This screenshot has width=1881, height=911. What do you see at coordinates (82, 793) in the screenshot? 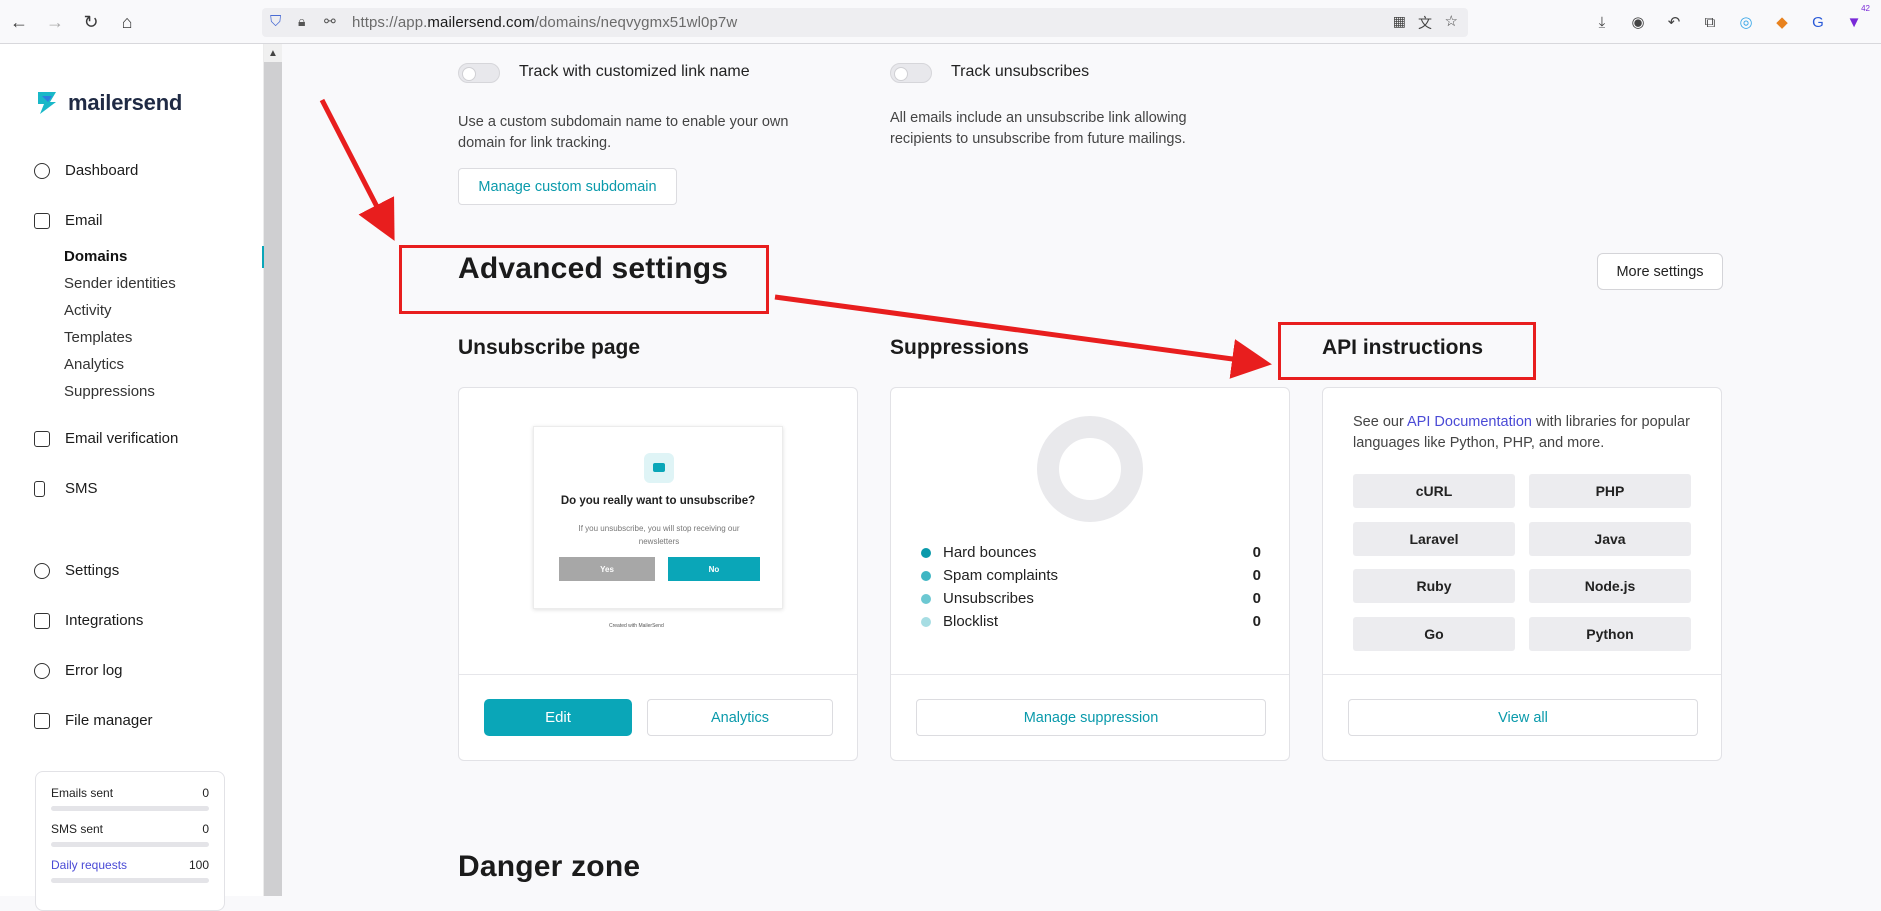
I see `usage-label: Emails sent` at bounding box center [82, 793].